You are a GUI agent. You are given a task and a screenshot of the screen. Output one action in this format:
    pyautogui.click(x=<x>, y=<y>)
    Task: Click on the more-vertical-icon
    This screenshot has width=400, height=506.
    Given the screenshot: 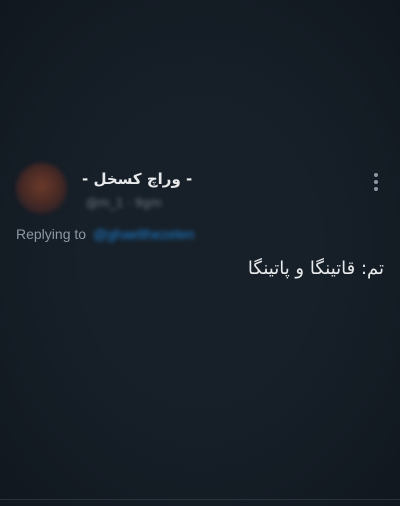 What is the action you would take?
    pyautogui.click(x=376, y=182)
    